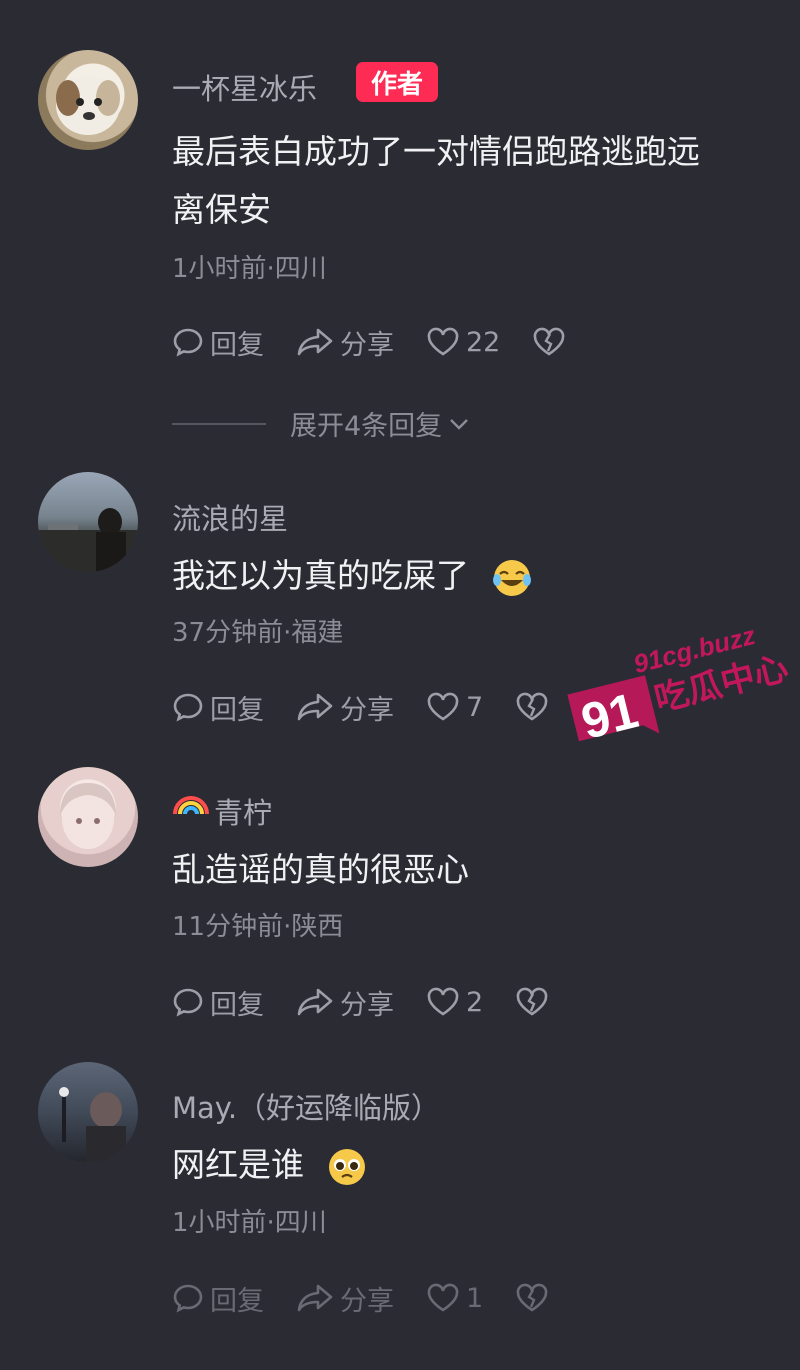  Describe the element at coordinates (346, 1166) in the screenshot. I see `pleading-face-emoji-icon` at that location.